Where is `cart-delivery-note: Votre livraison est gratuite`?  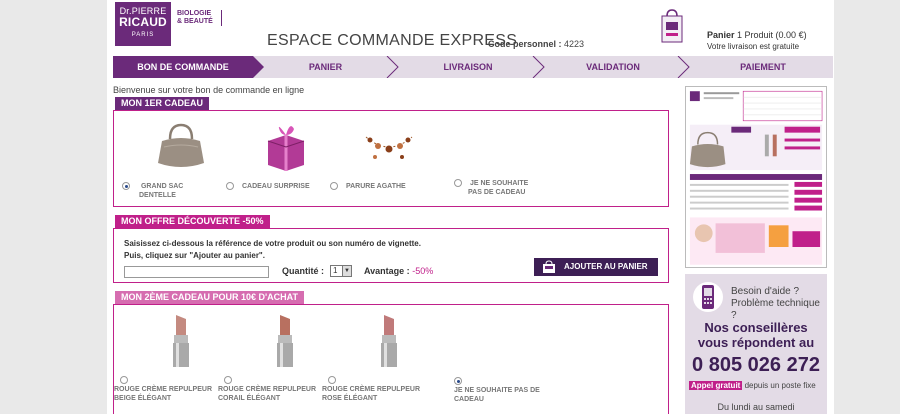 cart-delivery-note: Votre livraison est gratuite is located at coordinates (753, 46).